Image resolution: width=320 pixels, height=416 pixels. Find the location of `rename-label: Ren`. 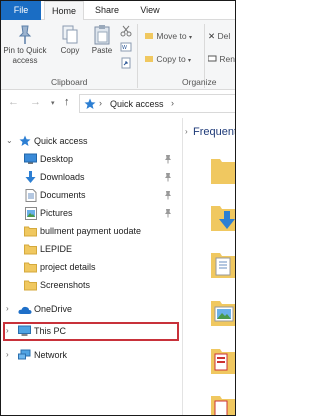

rename-label: Ren is located at coordinates (227, 59).